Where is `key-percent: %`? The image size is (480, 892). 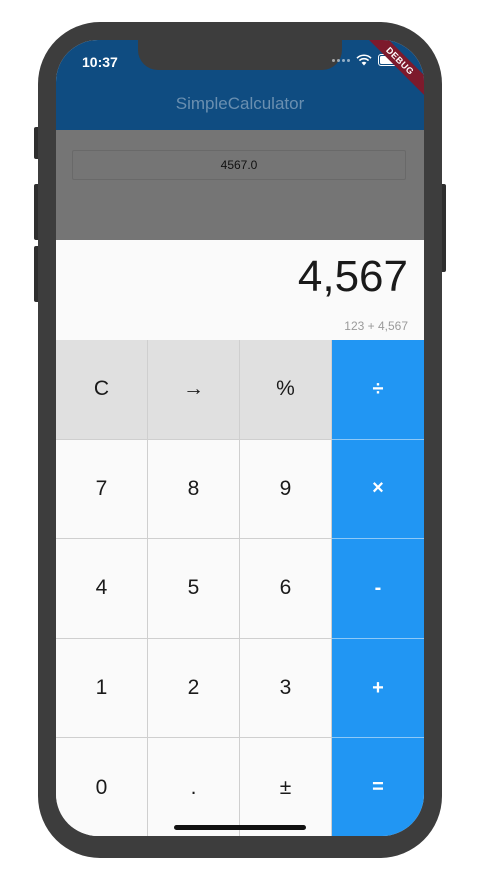
key-percent: % is located at coordinates (286, 390).